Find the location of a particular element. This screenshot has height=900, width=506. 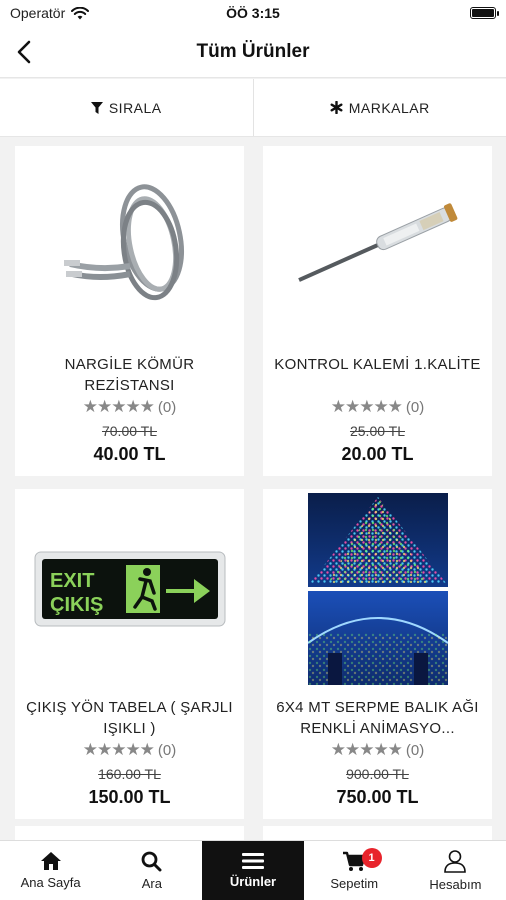

old-price: 25.00 TL is located at coordinates (377, 431).